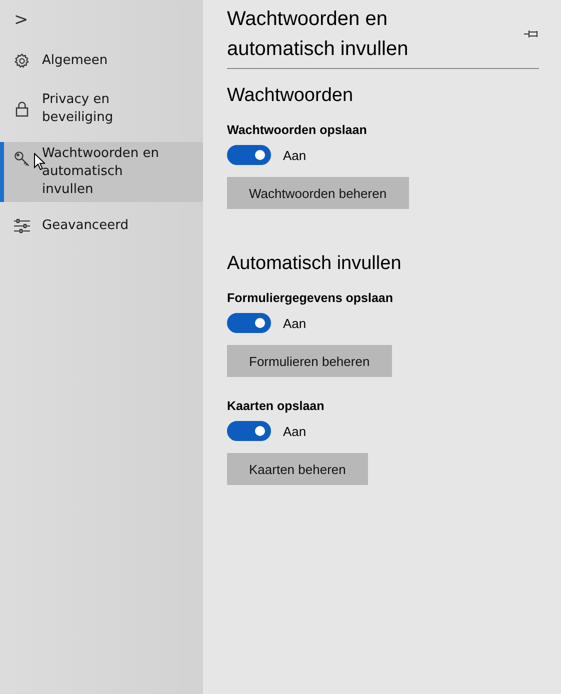 This screenshot has height=694, width=561. I want to click on sidebar-item: Privacy en beveiliging, so click(101, 109).